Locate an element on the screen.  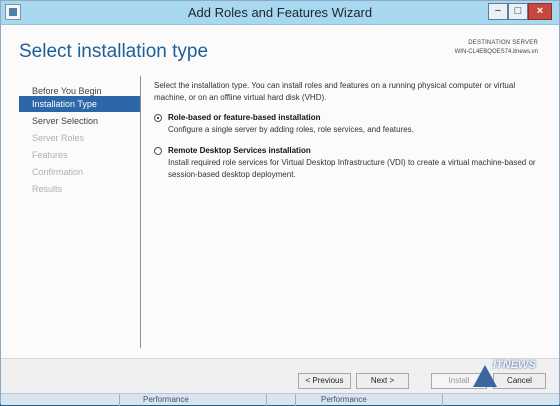
cancel-button: Cancel is located at coordinates (519, 381).